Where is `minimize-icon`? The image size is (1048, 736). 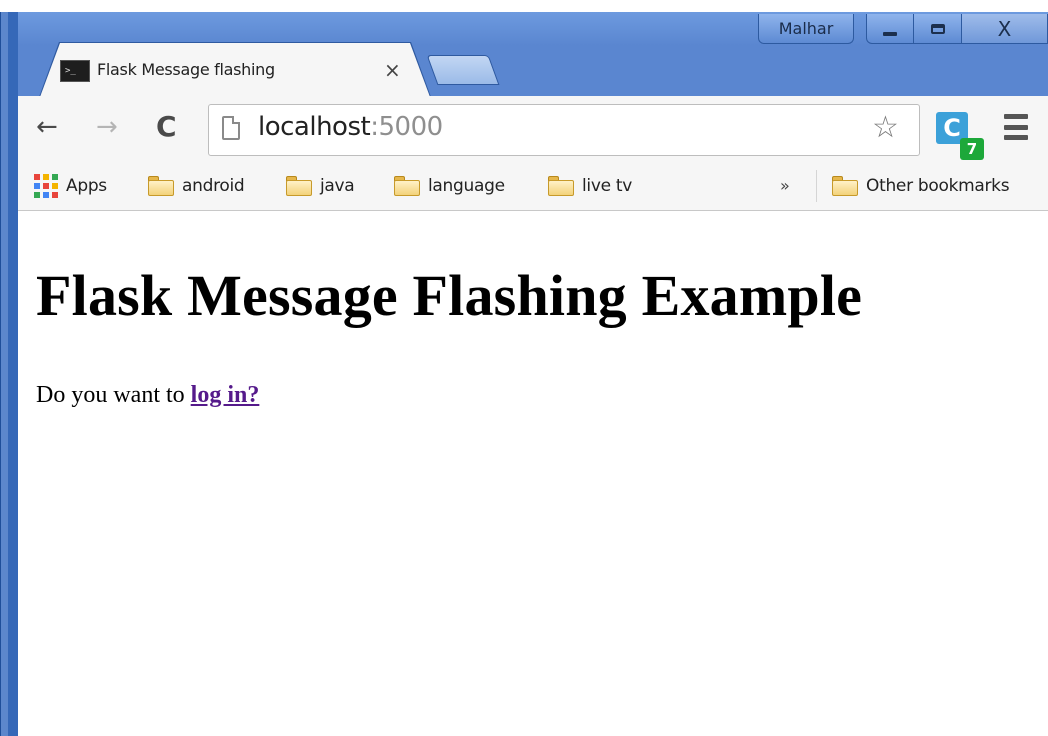 minimize-icon is located at coordinates (890, 33).